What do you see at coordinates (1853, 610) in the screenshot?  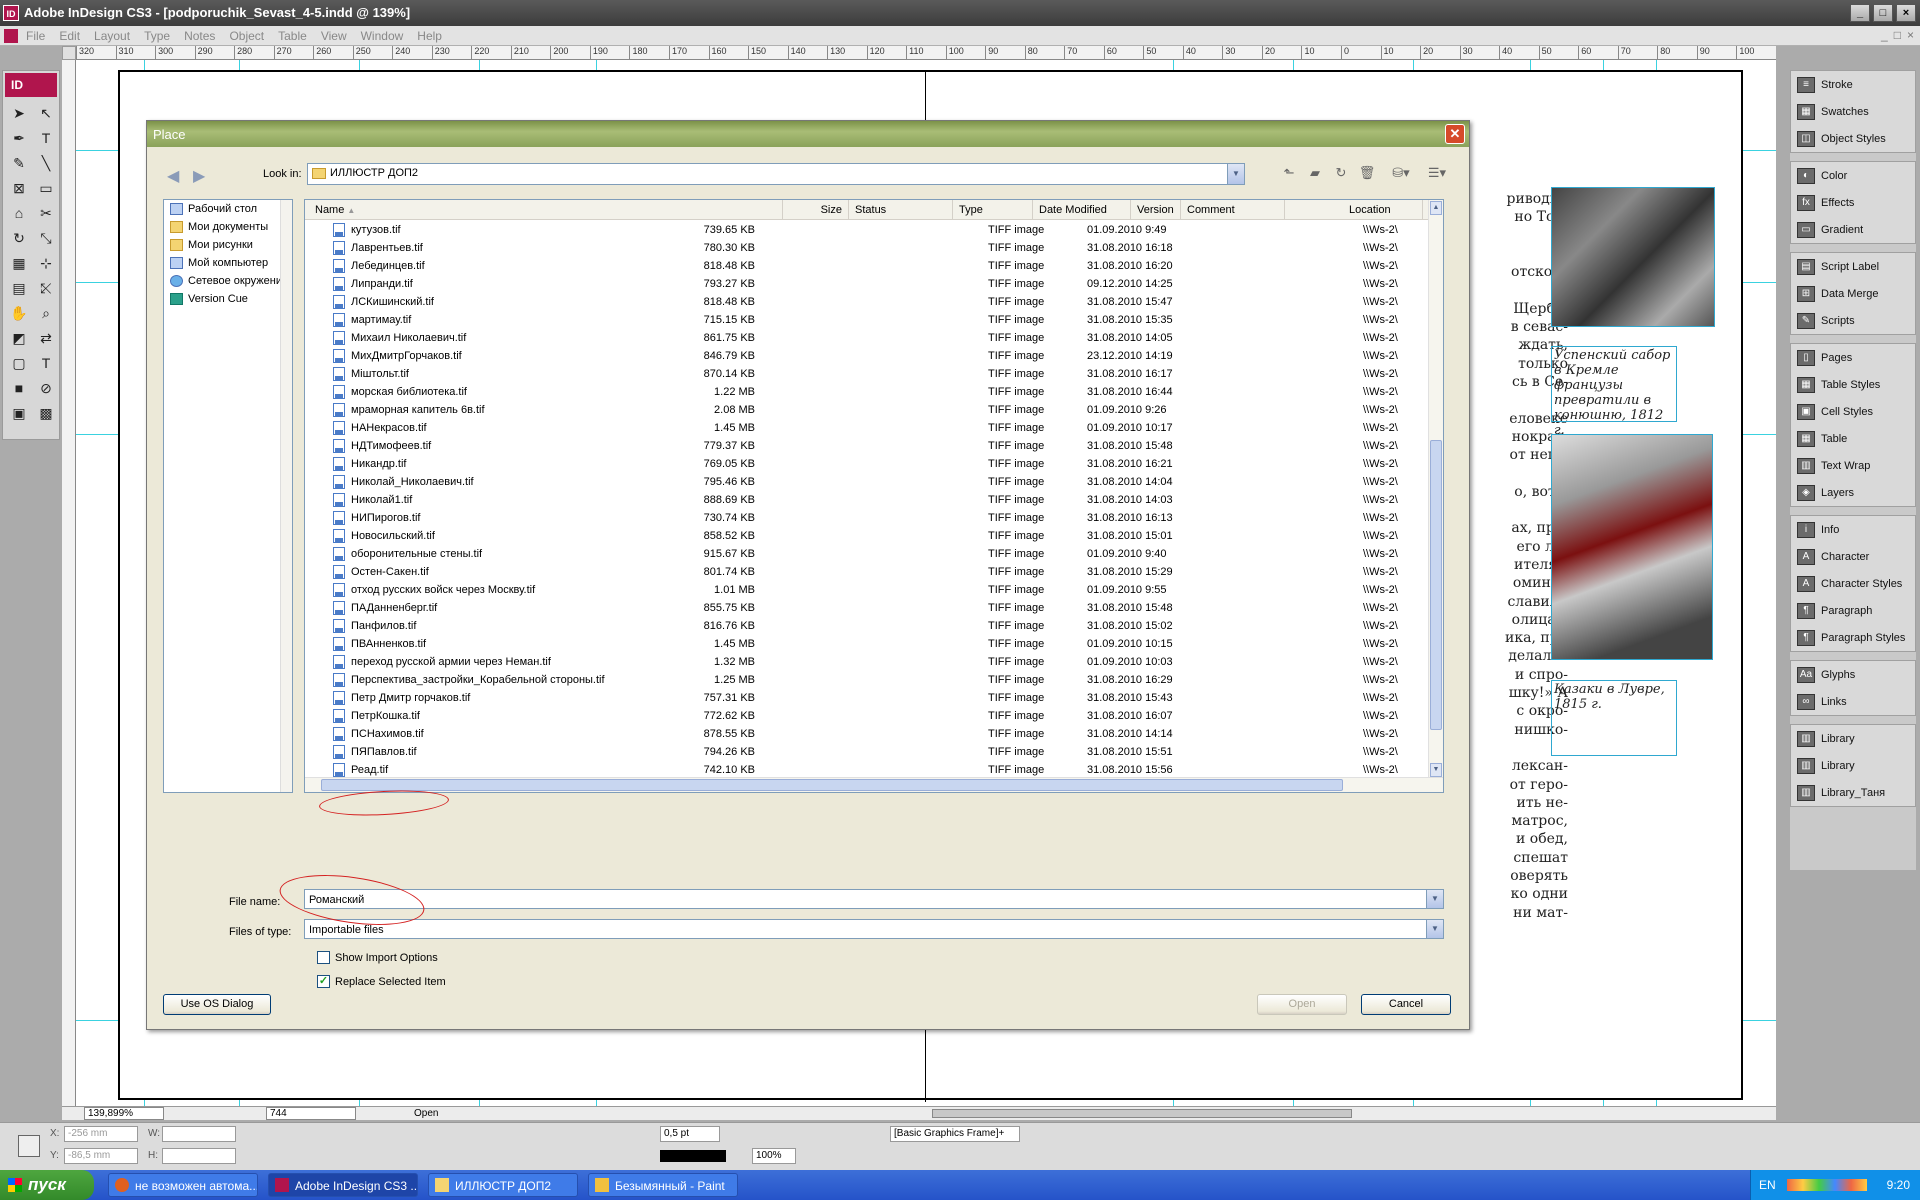 I see `panel-tab-paragraph: ¶ Paragraph` at bounding box center [1853, 610].